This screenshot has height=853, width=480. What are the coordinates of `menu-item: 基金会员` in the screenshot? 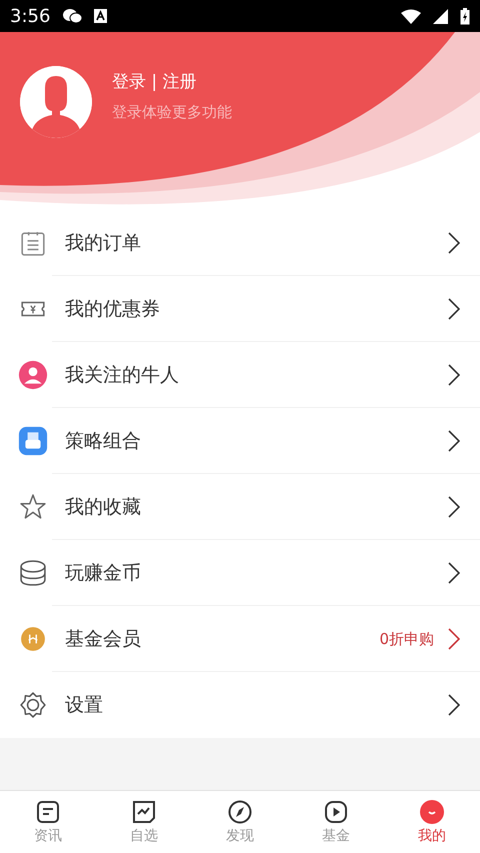 It's located at (222, 639).